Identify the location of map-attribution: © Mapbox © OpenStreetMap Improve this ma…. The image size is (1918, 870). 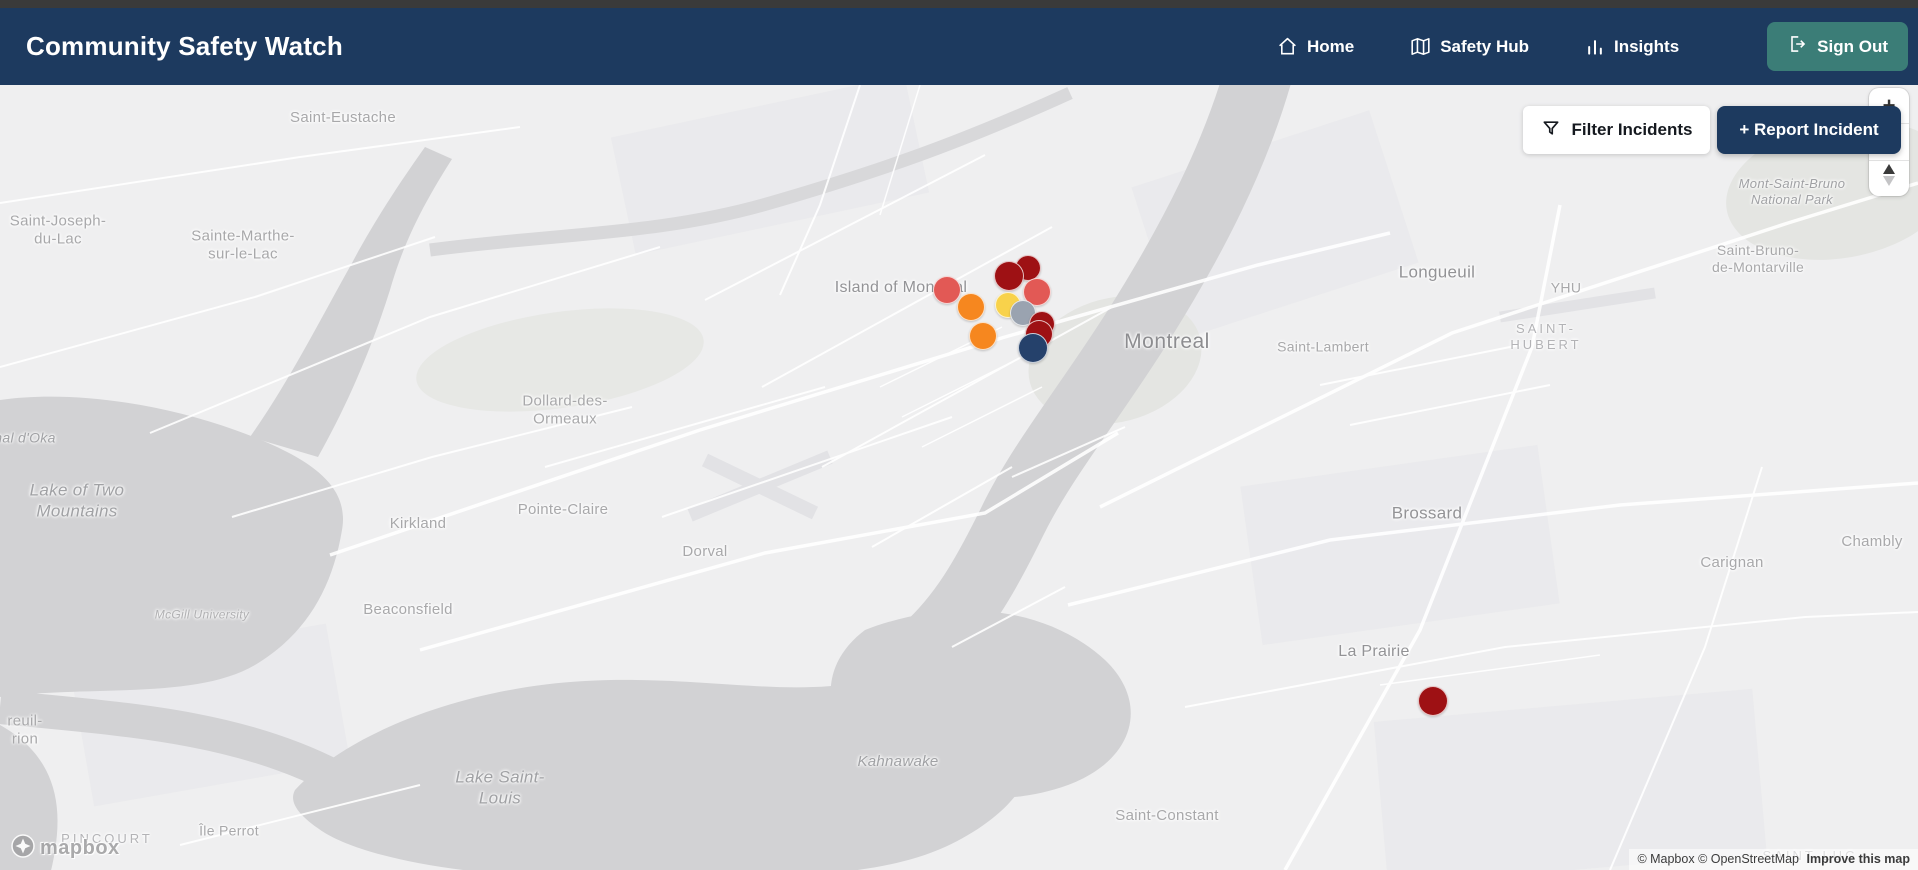
(1773, 859).